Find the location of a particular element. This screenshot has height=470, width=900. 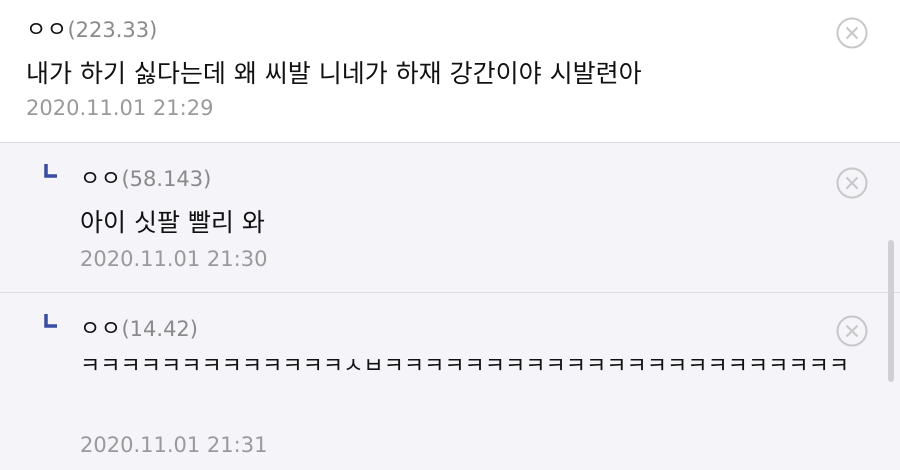

comment-date: 2020.11.01 21:30 is located at coordinates (174, 259).